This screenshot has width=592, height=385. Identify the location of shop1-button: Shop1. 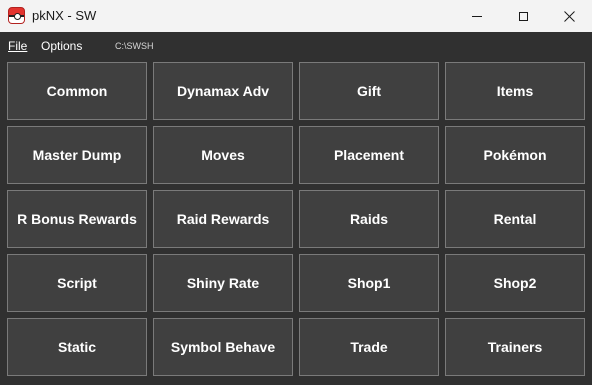
(369, 283).